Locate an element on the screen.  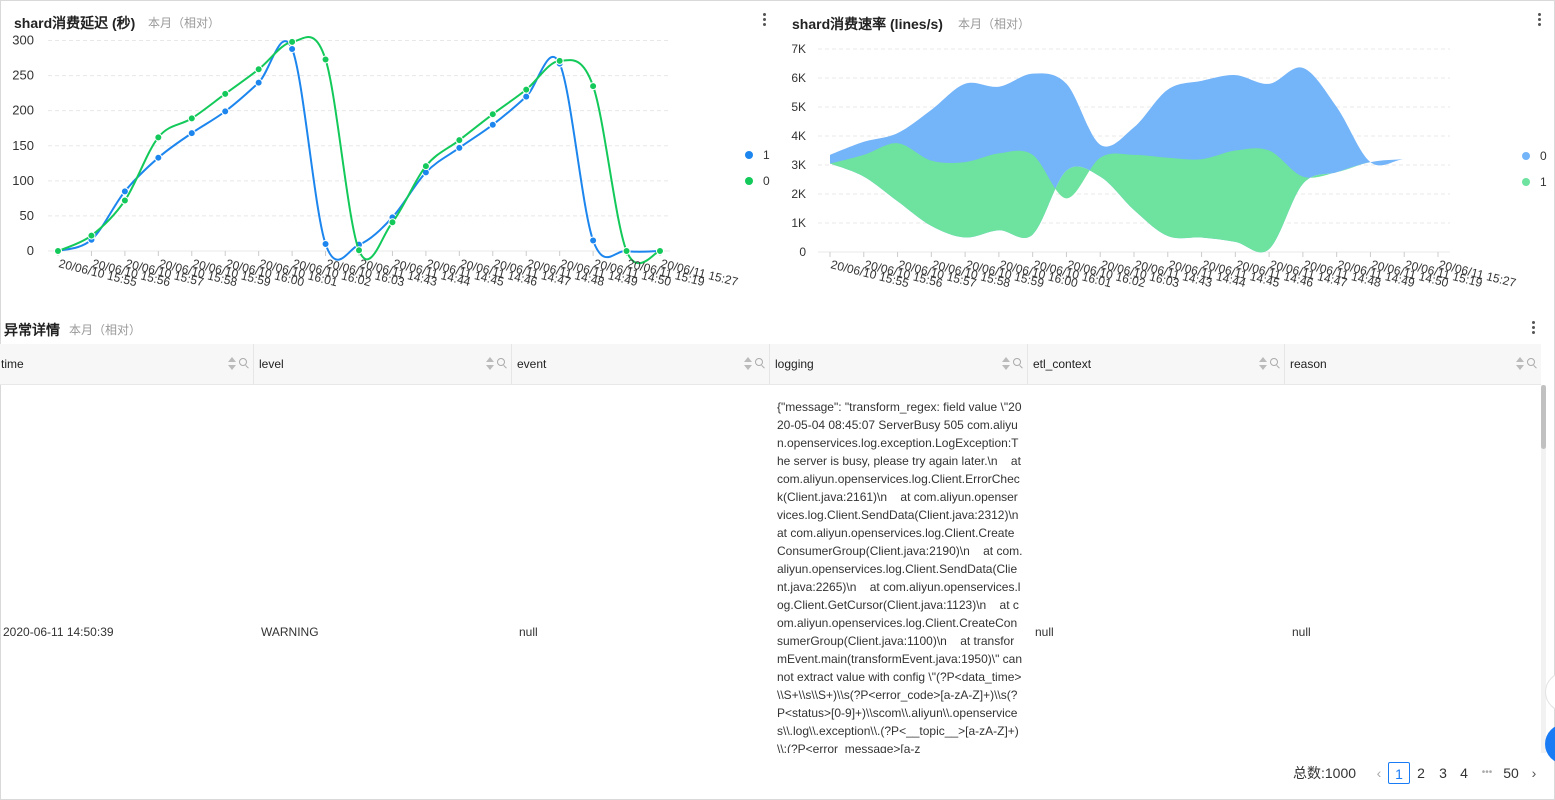
page-2: 2 is located at coordinates (1421, 773).